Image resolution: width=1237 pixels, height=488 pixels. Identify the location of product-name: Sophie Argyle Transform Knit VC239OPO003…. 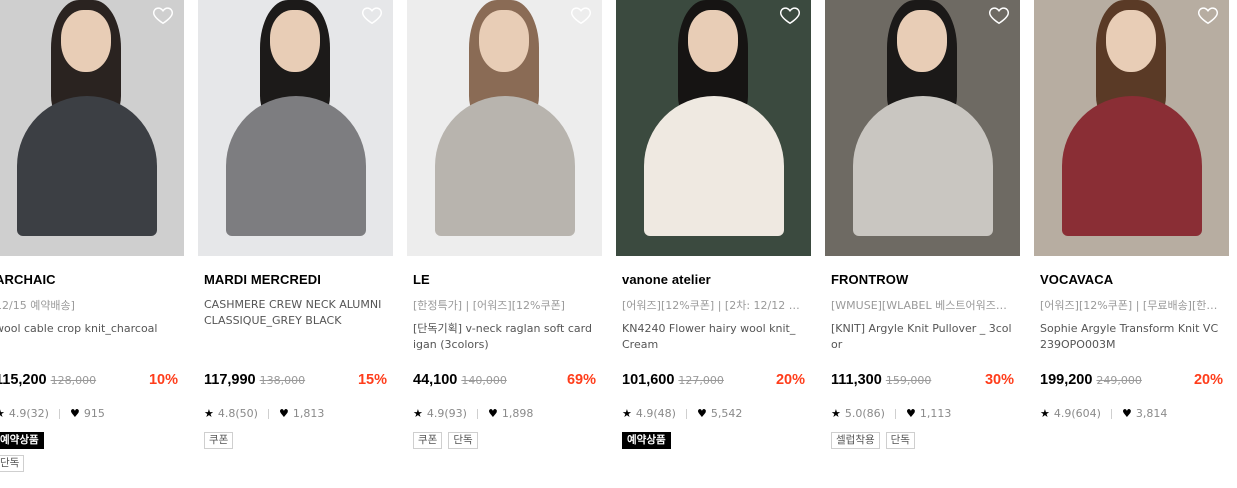
(1130, 337).